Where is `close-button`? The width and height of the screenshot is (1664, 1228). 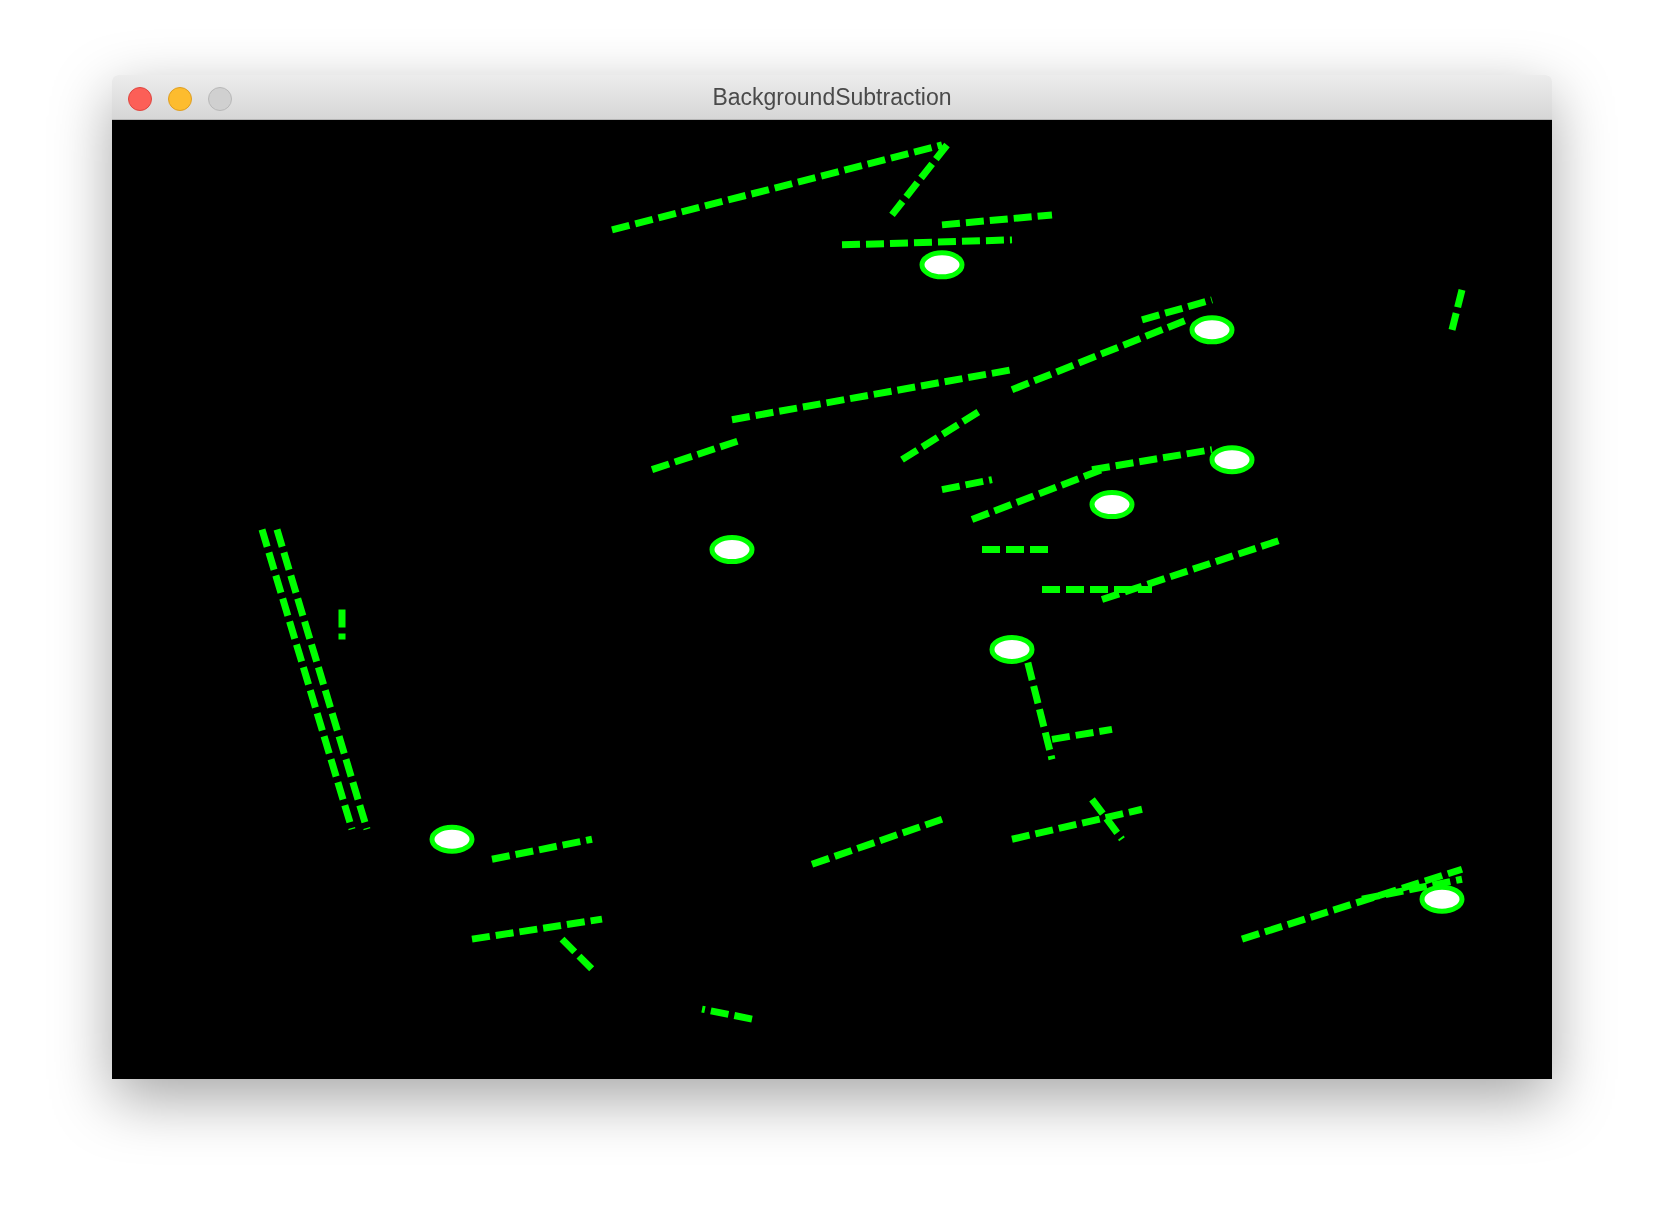 close-button is located at coordinates (140, 99).